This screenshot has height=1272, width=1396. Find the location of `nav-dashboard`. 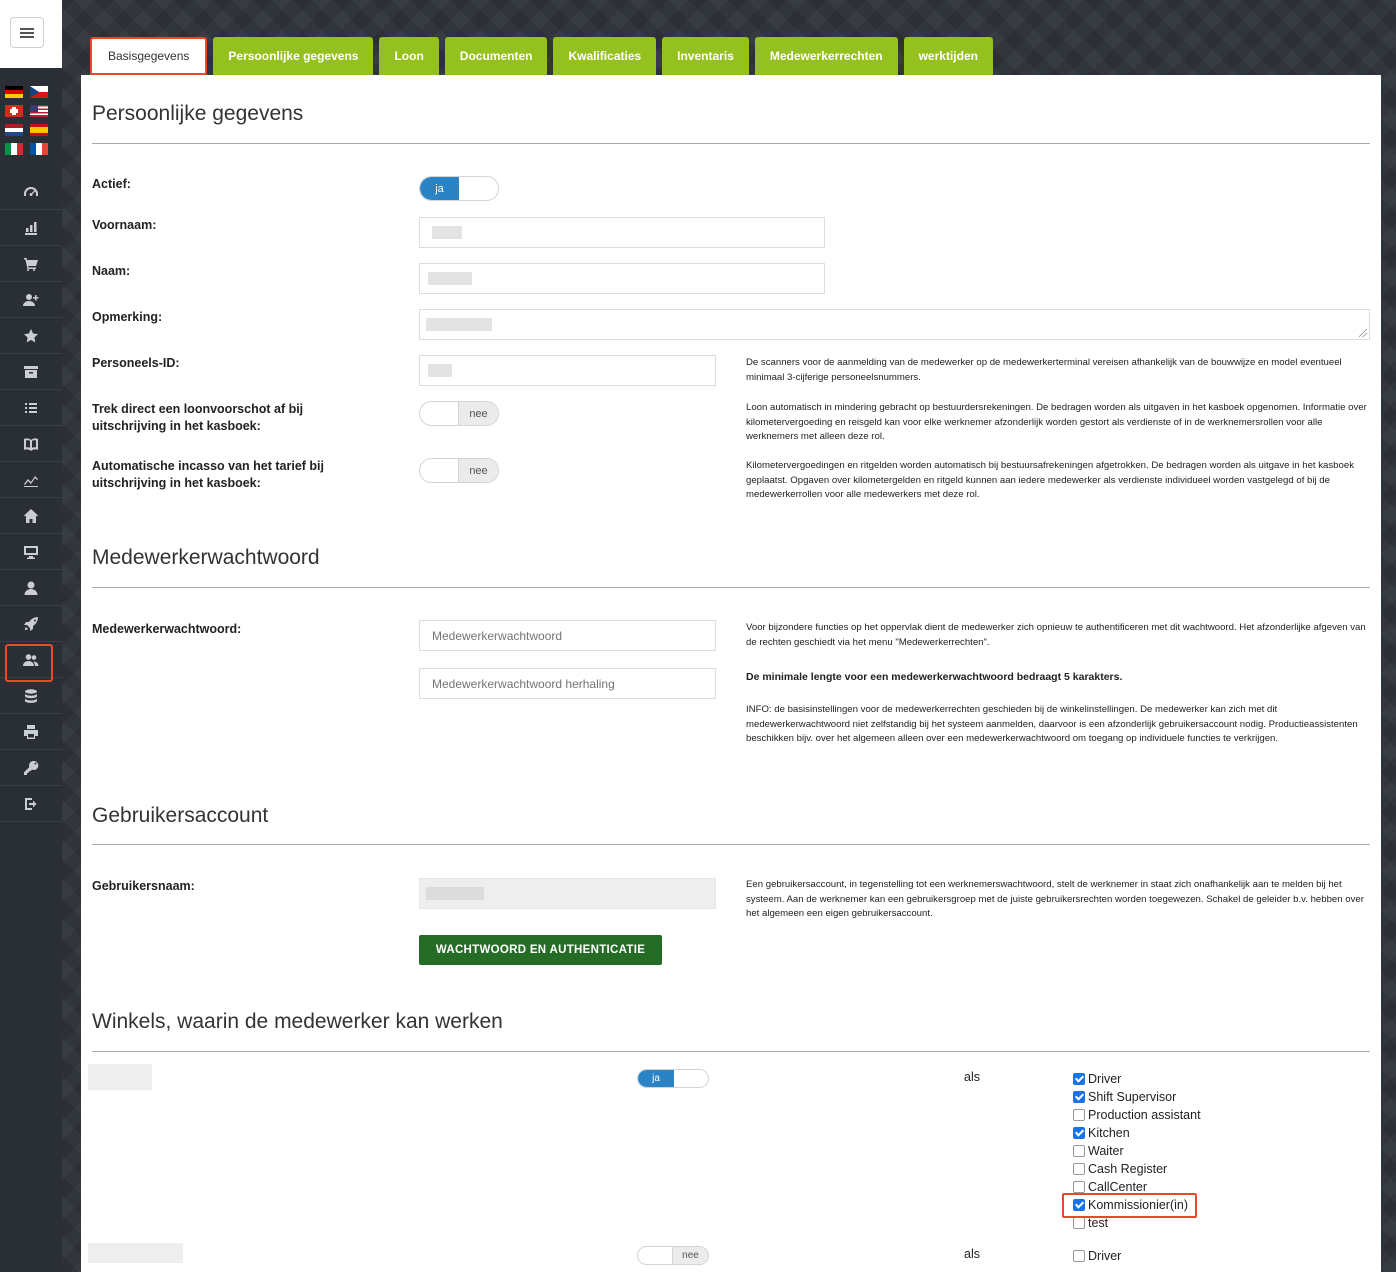

nav-dashboard is located at coordinates (31, 192).